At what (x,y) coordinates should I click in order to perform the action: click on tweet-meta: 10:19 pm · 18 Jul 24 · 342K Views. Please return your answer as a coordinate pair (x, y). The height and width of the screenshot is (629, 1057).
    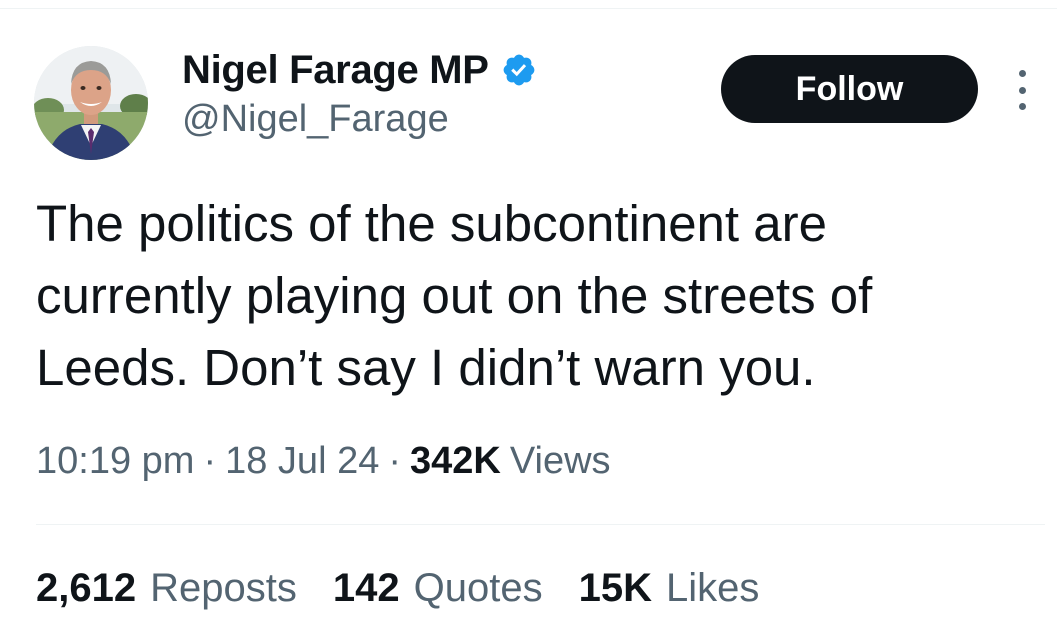
    Looking at the image, I should click on (323, 461).